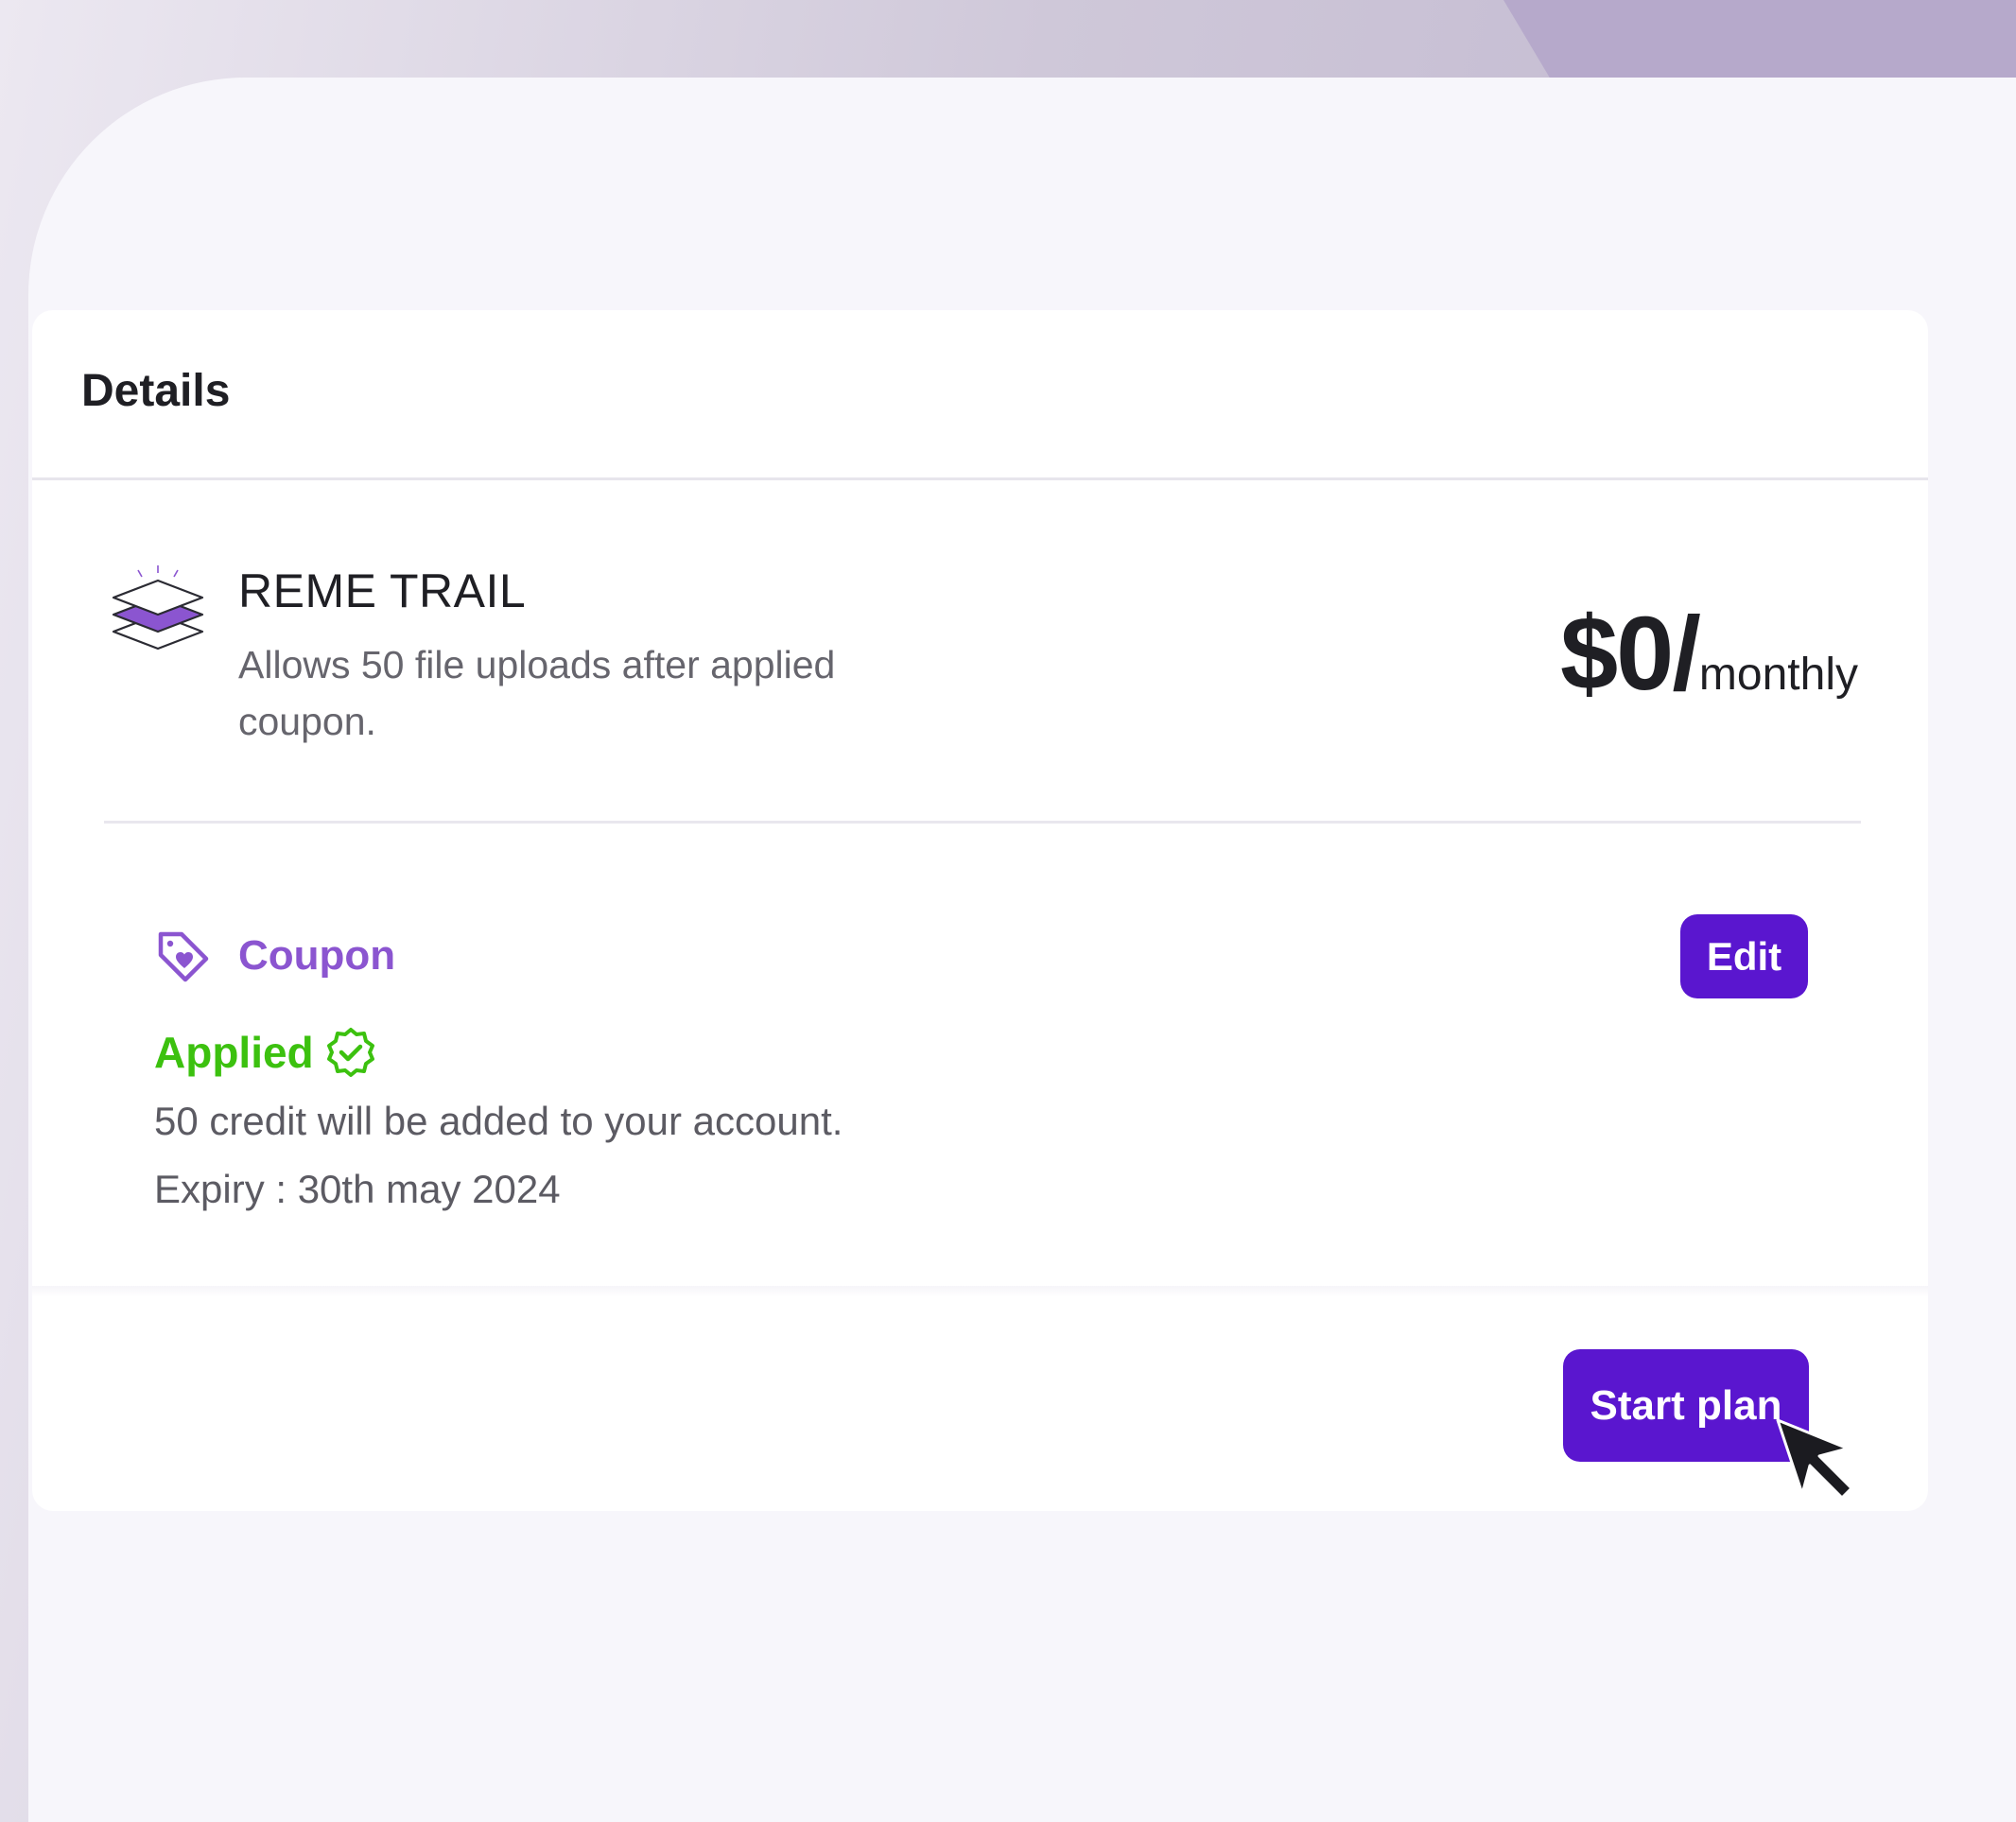 Image resolution: width=2016 pixels, height=1822 pixels. I want to click on footer-separator, so click(980, 1291).